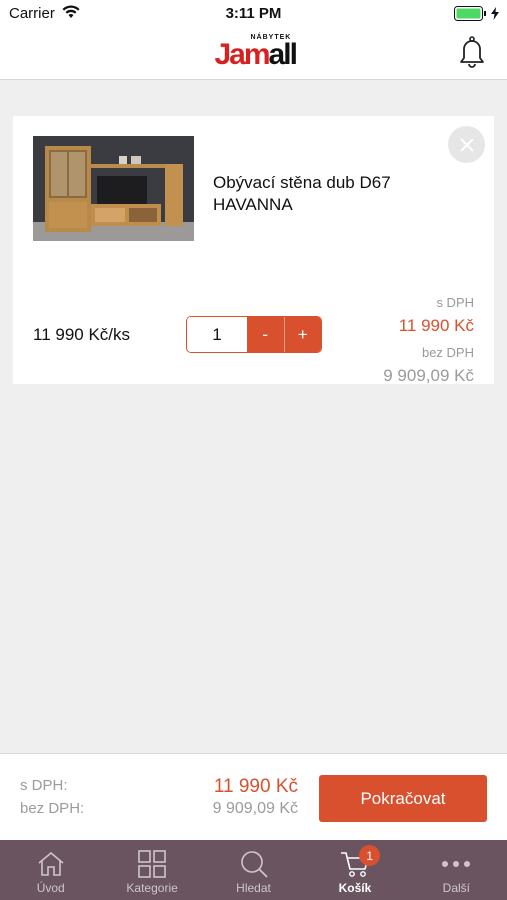  What do you see at coordinates (354, 870) in the screenshot?
I see `tab-cart: 1 Košík` at bounding box center [354, 870].